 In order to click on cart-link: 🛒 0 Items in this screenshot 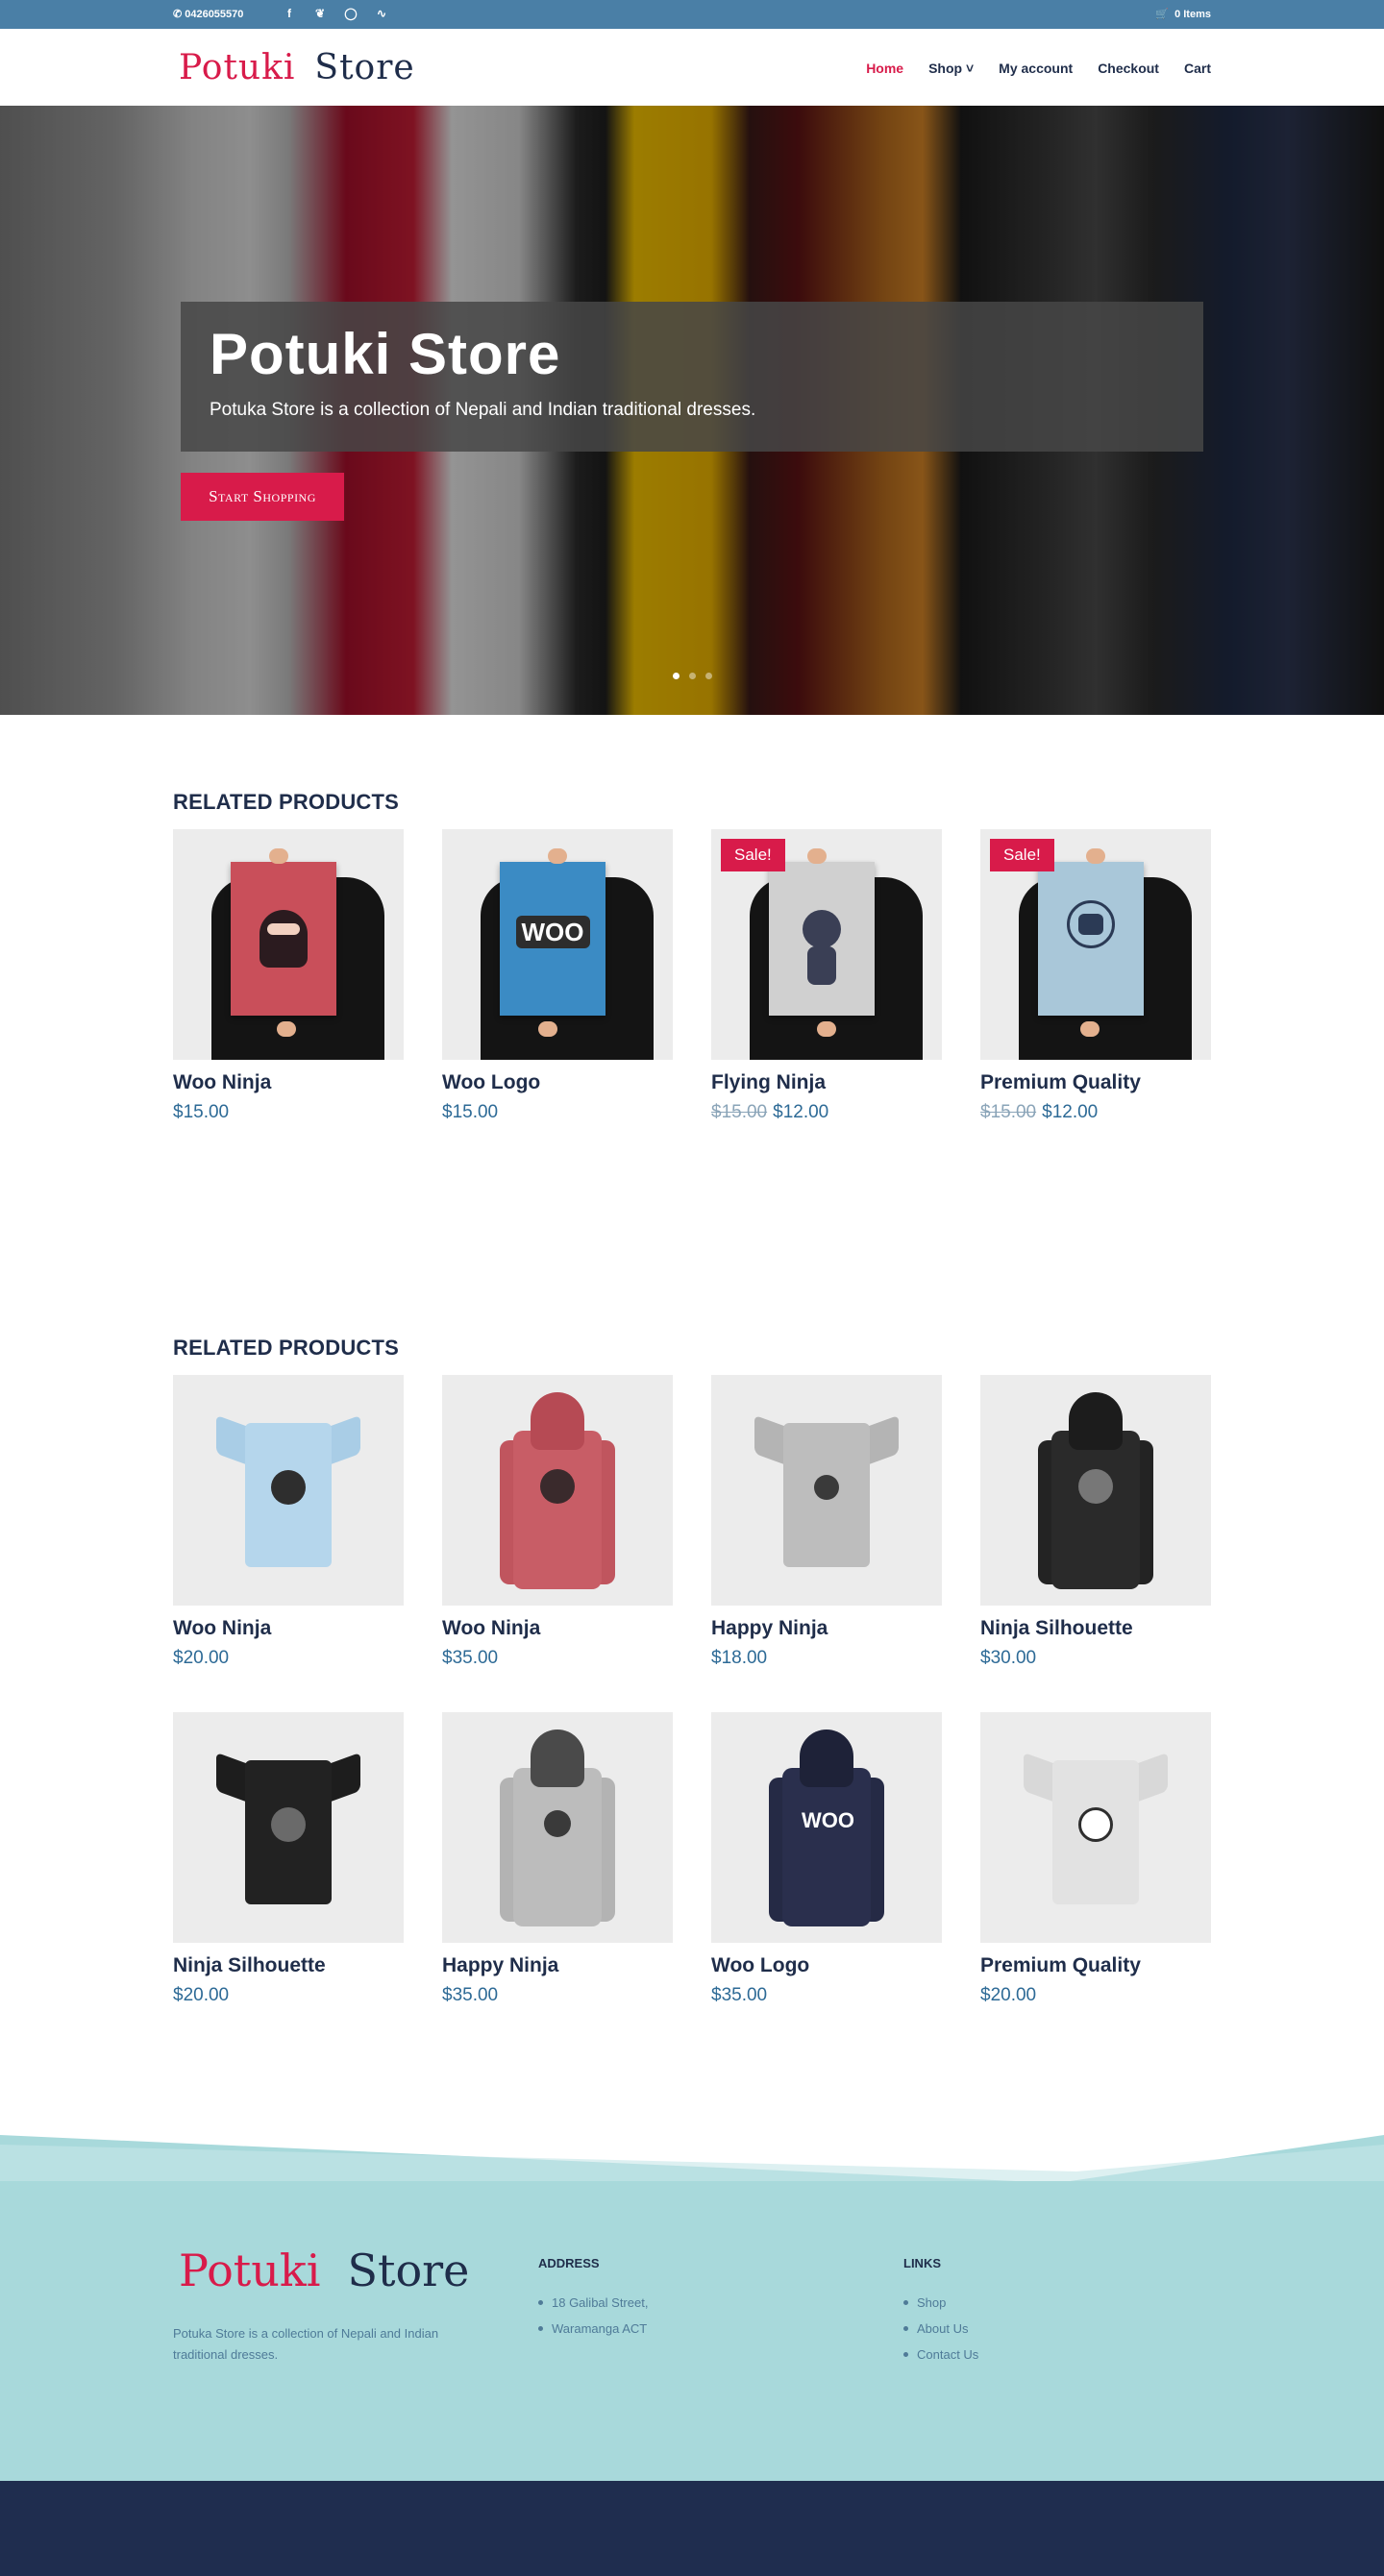, I will do `click(1183, 14)`.